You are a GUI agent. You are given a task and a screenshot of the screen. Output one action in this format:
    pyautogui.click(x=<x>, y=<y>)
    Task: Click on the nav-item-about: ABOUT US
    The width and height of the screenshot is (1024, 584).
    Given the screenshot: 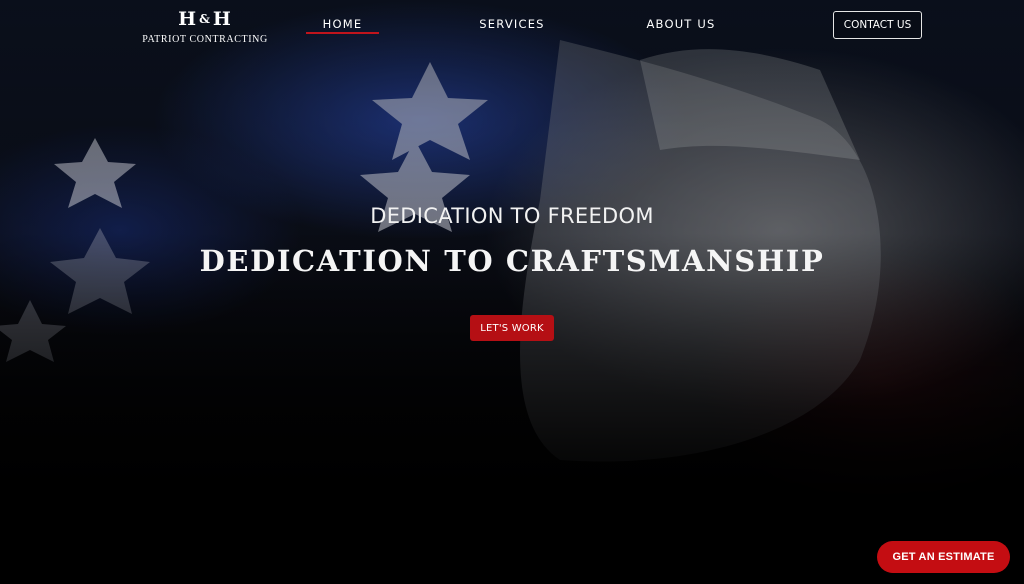 What is the action you would take?
    pyautogui.click(x=681, y=24)
    